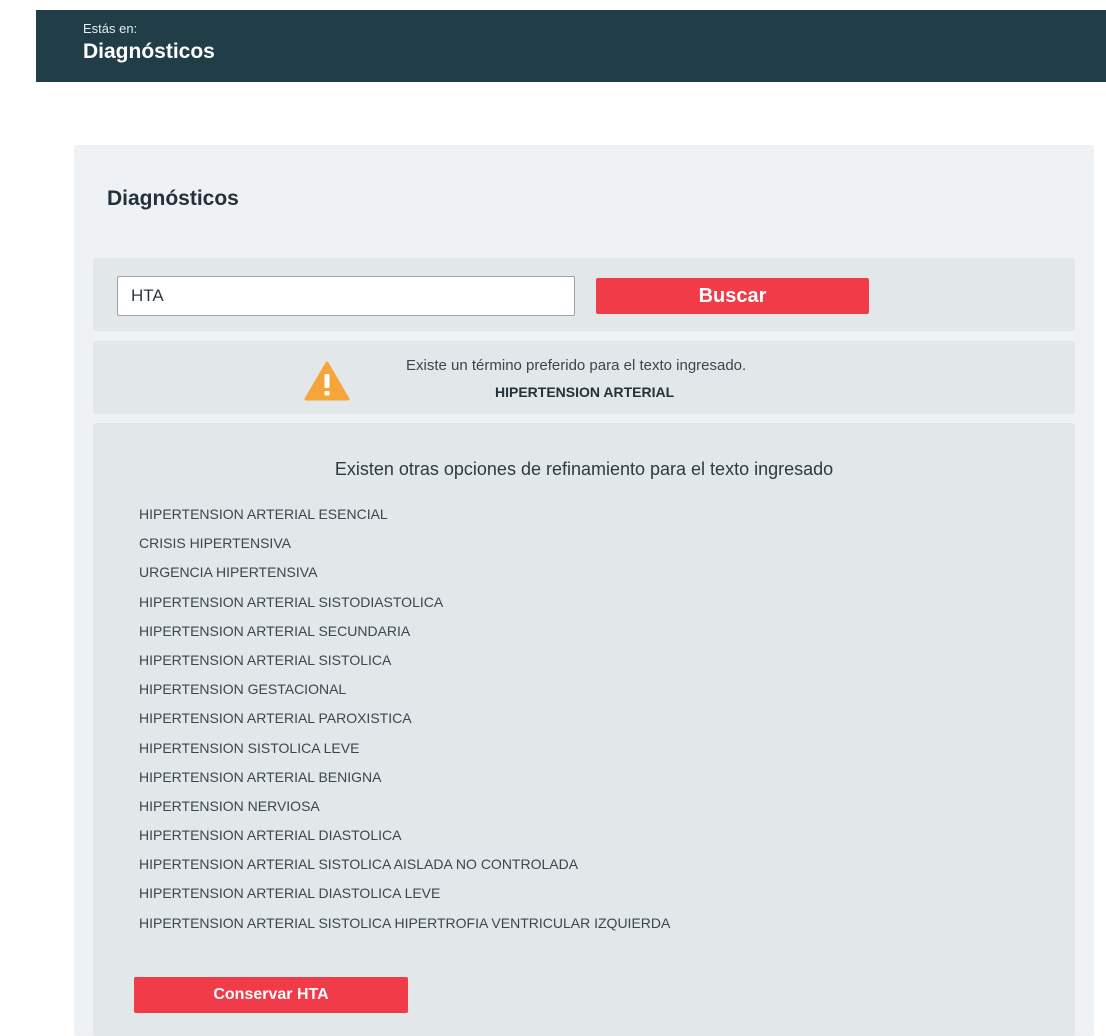 The width and height of the screenshot is (1106, 1036). I want to click on refinement-option: HIPERTENSION SISTOLICA LEVE, so click(404, 752).